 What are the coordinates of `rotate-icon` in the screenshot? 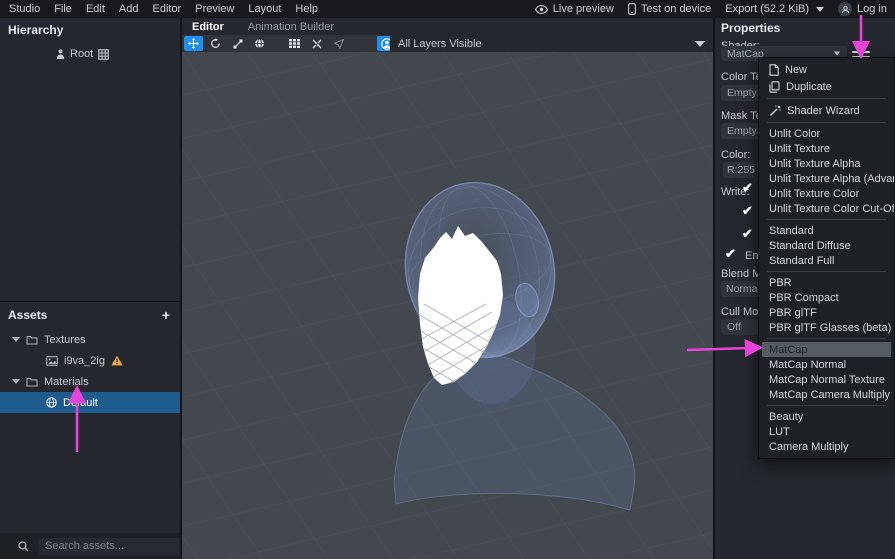 It's located at (215, 43).